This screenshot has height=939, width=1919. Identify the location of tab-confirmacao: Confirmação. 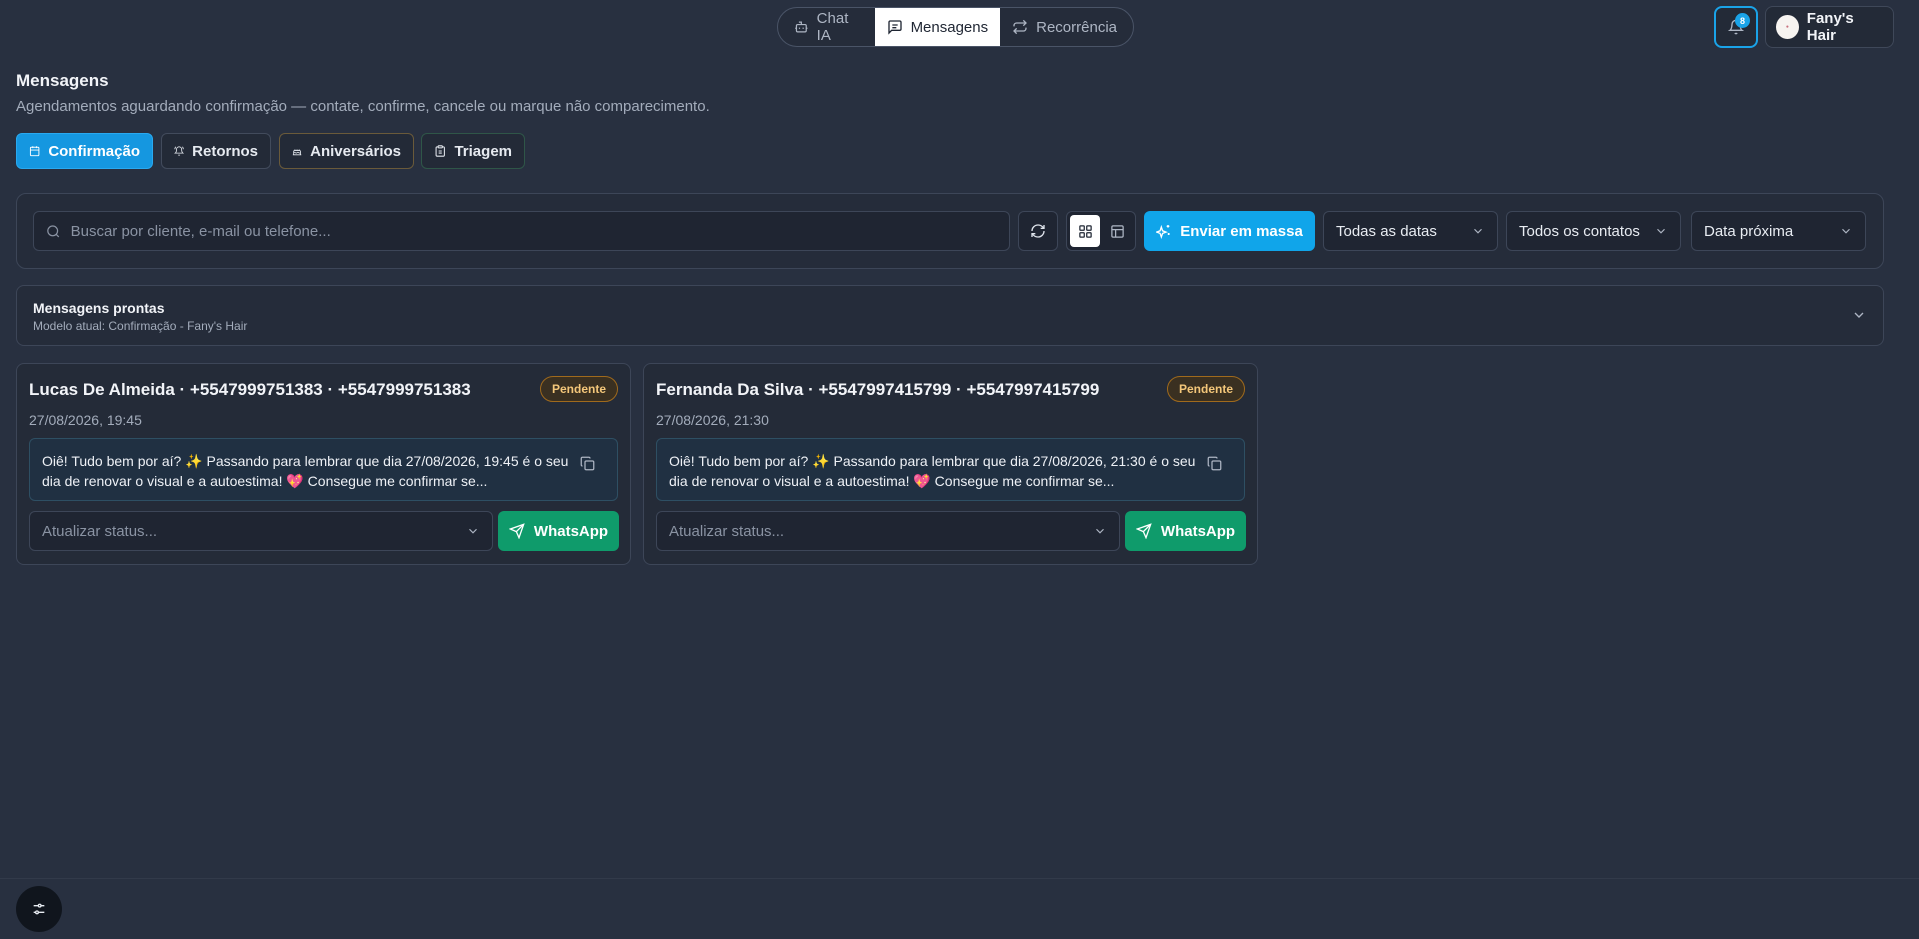
(84, 151).